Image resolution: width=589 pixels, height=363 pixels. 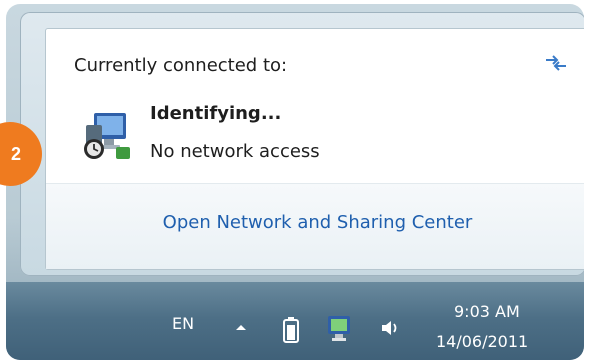 What do you see at coordinates (339, 328) in the screenshot?
I see `network-icon` at bounding box center [339, 328].